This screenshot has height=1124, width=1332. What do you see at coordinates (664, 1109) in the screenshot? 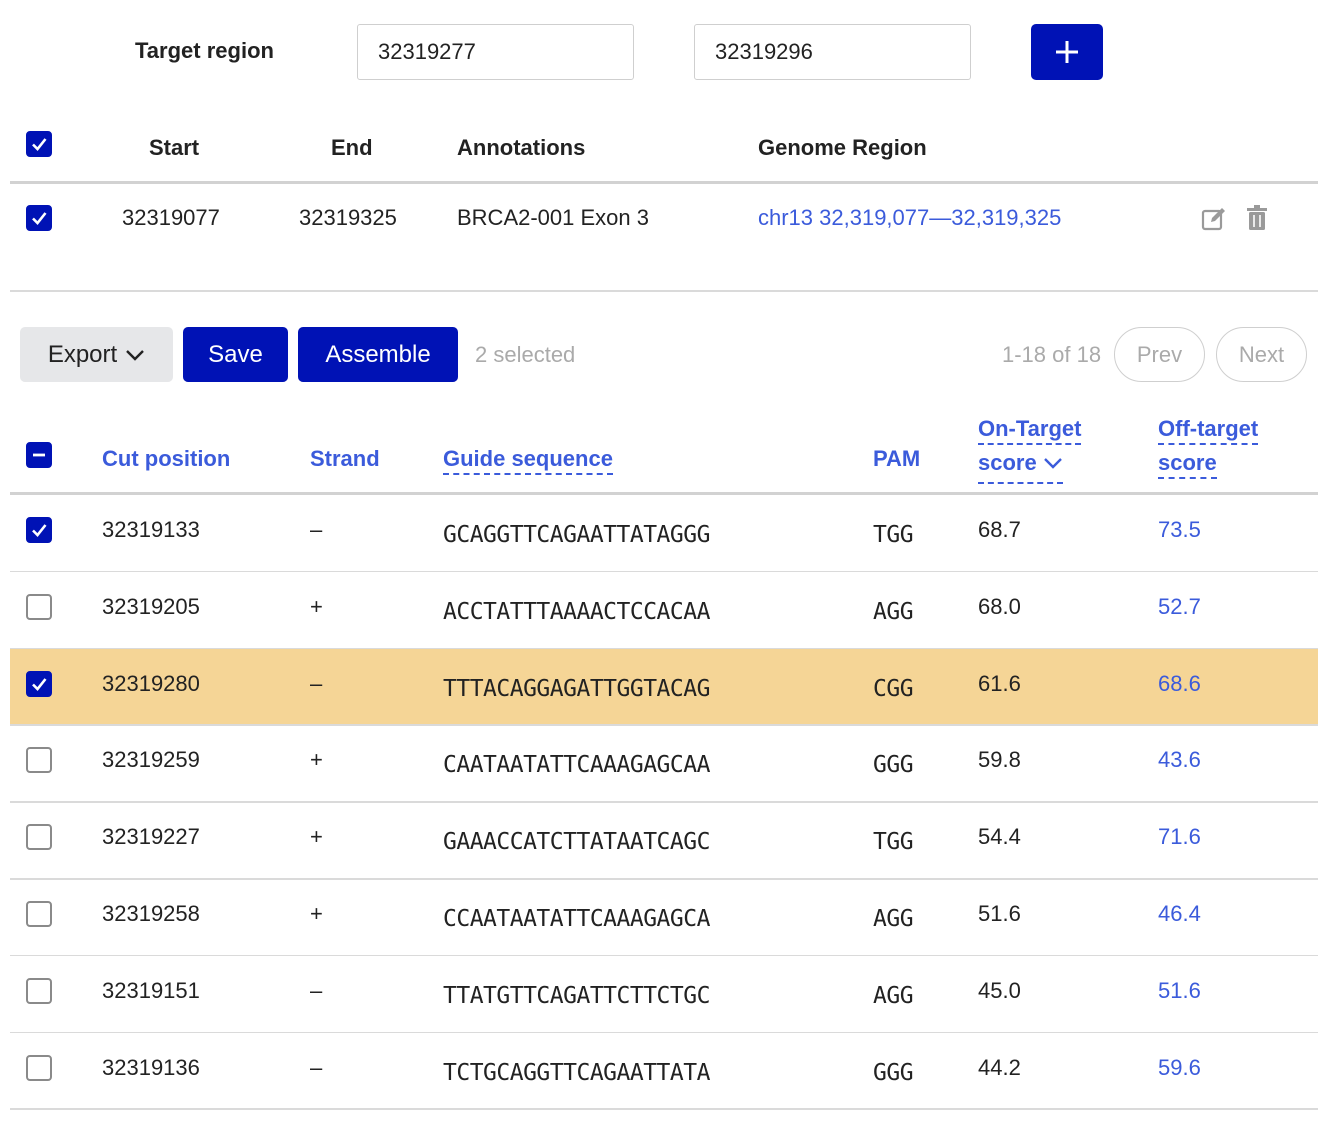
I see `row-divider` at bounding box center [664, 1109].